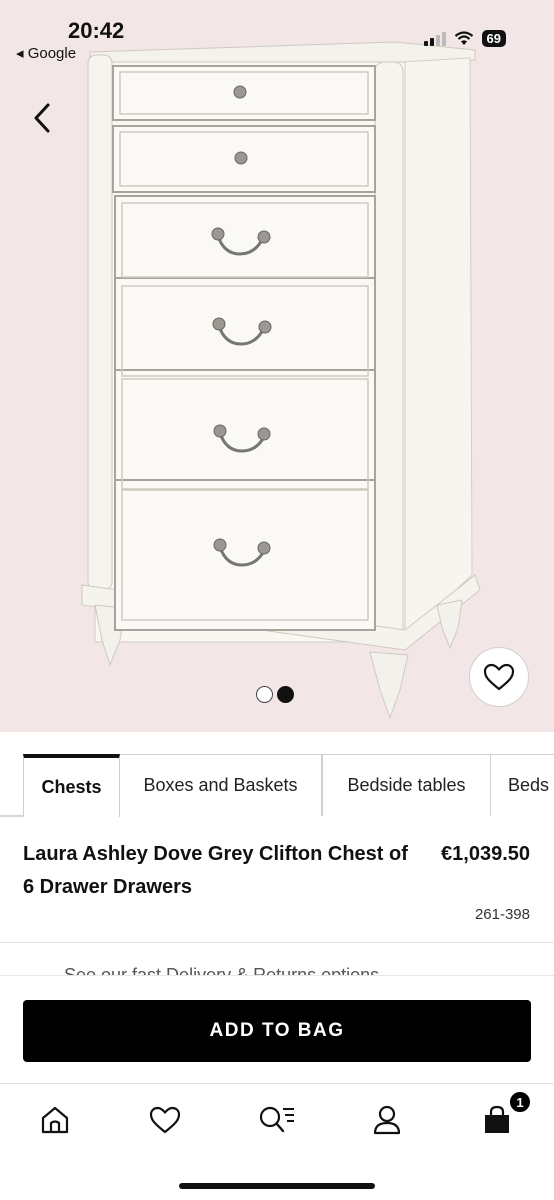 Image resolution: width=554 pixels, height=1200 pixels. Describe the element at coordinates (277, 35) in the screenshot. I see `status-bar: 20:42 ◂ Google 69` at that location.